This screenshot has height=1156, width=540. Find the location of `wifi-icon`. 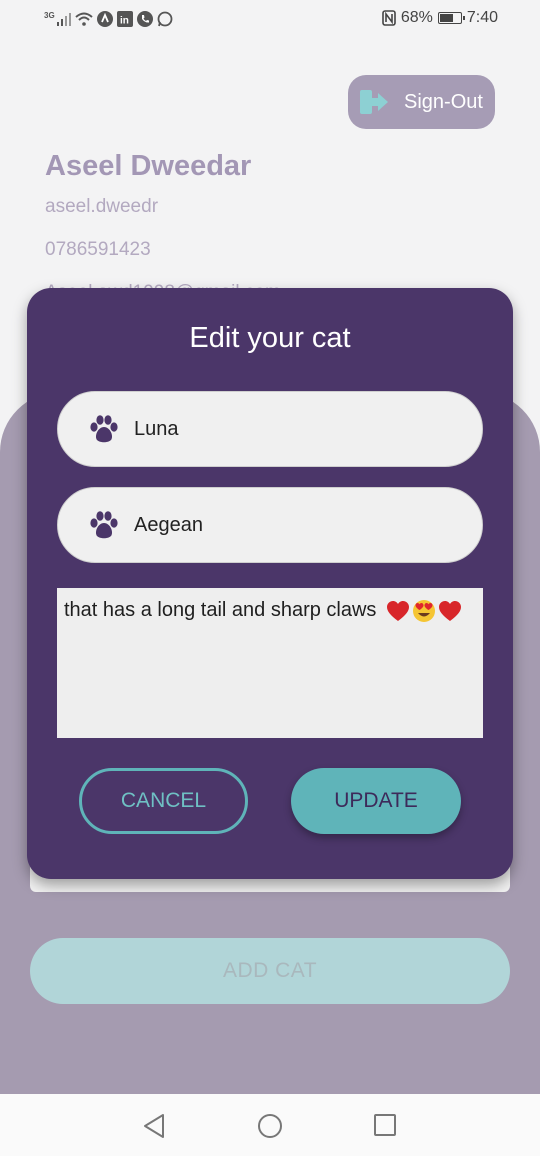

wifi-icon is located at coordinates (84, 19).